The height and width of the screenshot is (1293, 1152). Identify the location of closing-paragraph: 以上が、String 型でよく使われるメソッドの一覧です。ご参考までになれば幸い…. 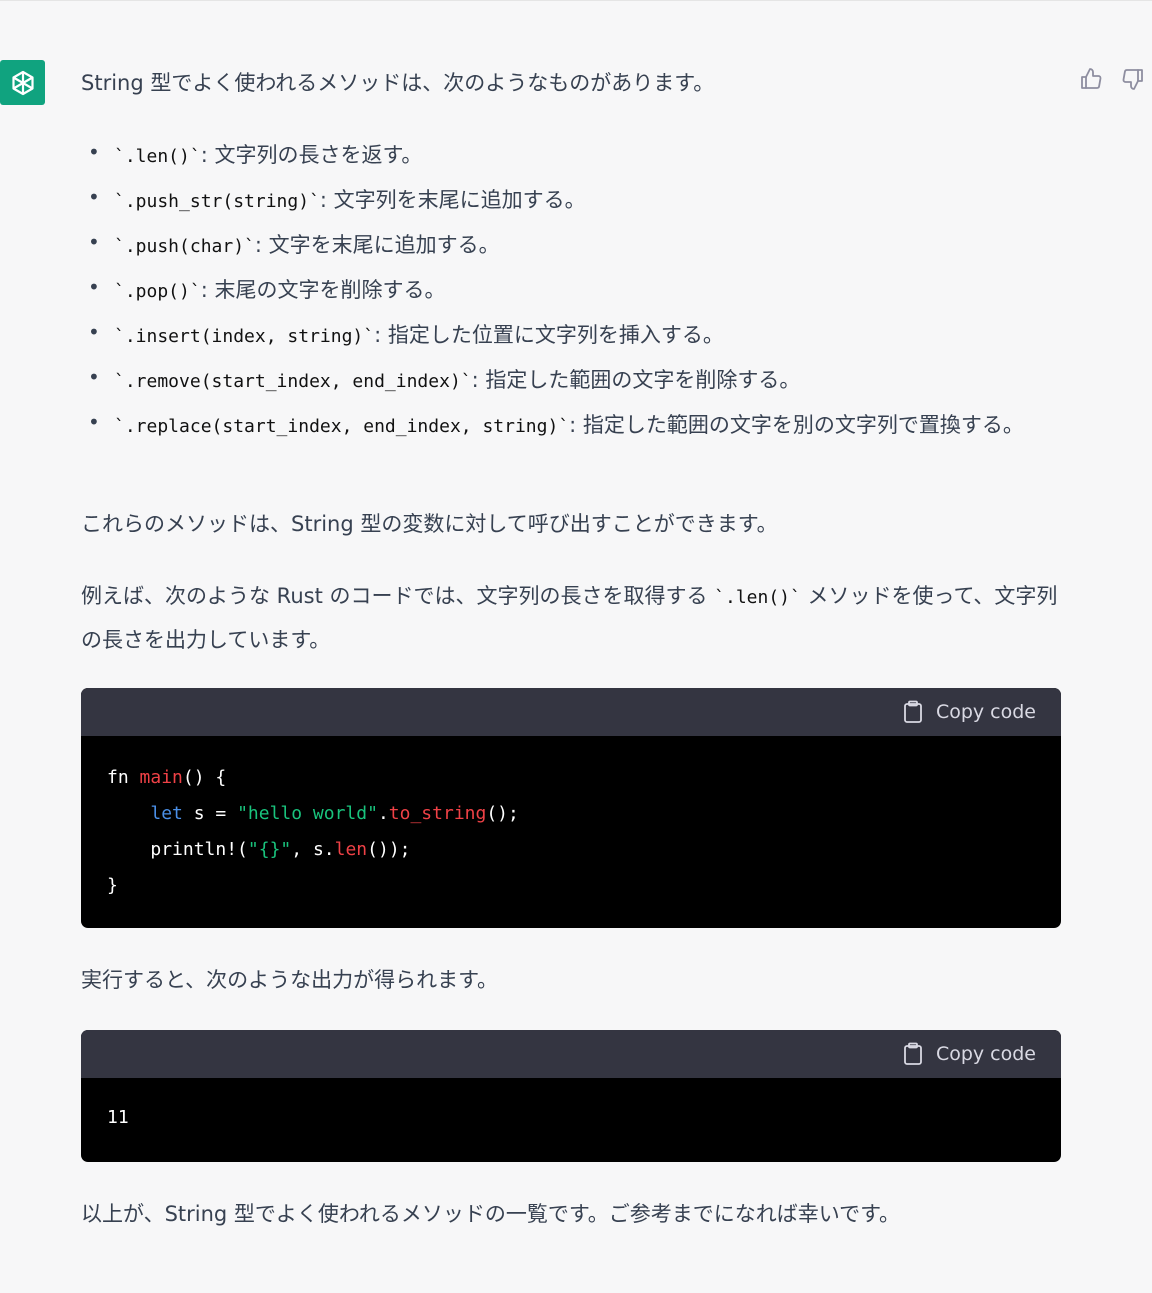
(491, 1214).